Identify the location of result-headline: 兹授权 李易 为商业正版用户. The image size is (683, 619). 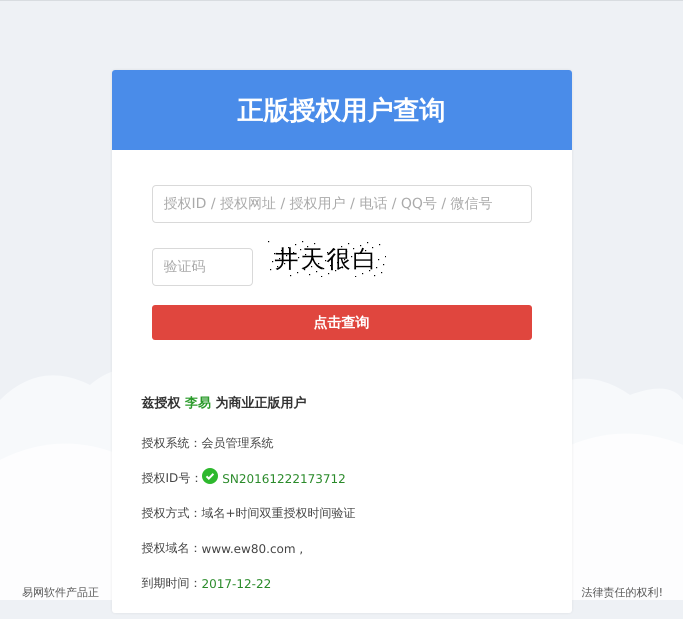
(225, 403).